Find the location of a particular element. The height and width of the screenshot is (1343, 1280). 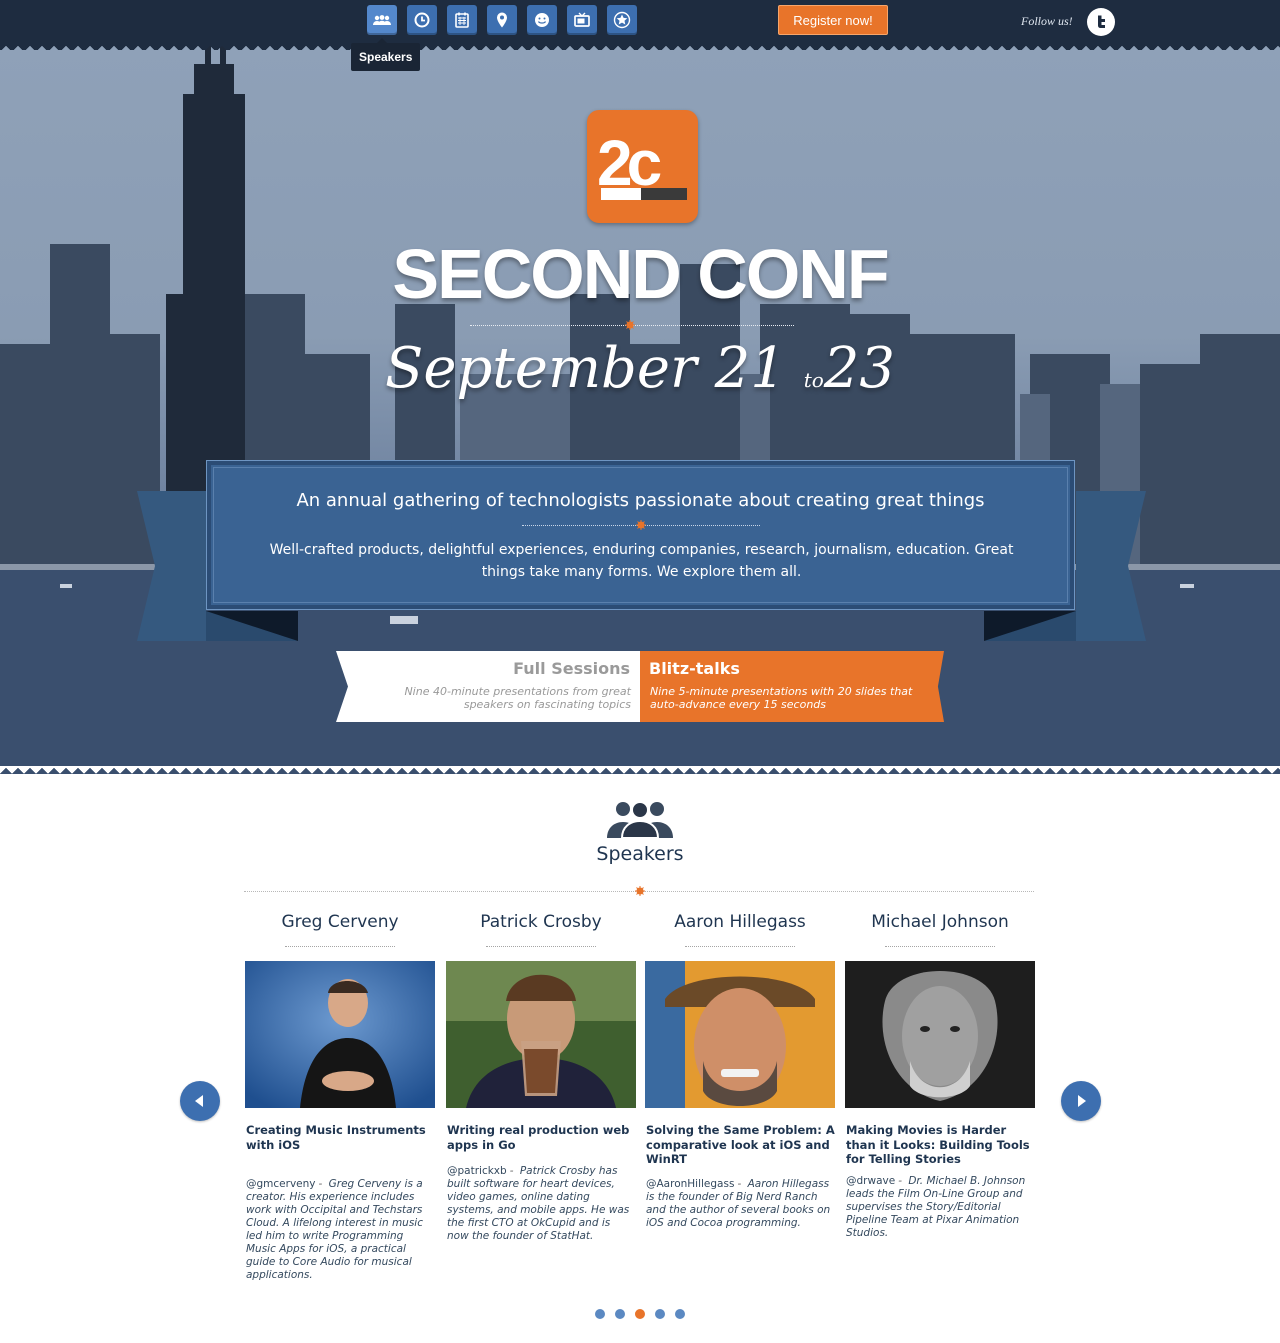

twitter-link is located at coordinates (1101, 22).